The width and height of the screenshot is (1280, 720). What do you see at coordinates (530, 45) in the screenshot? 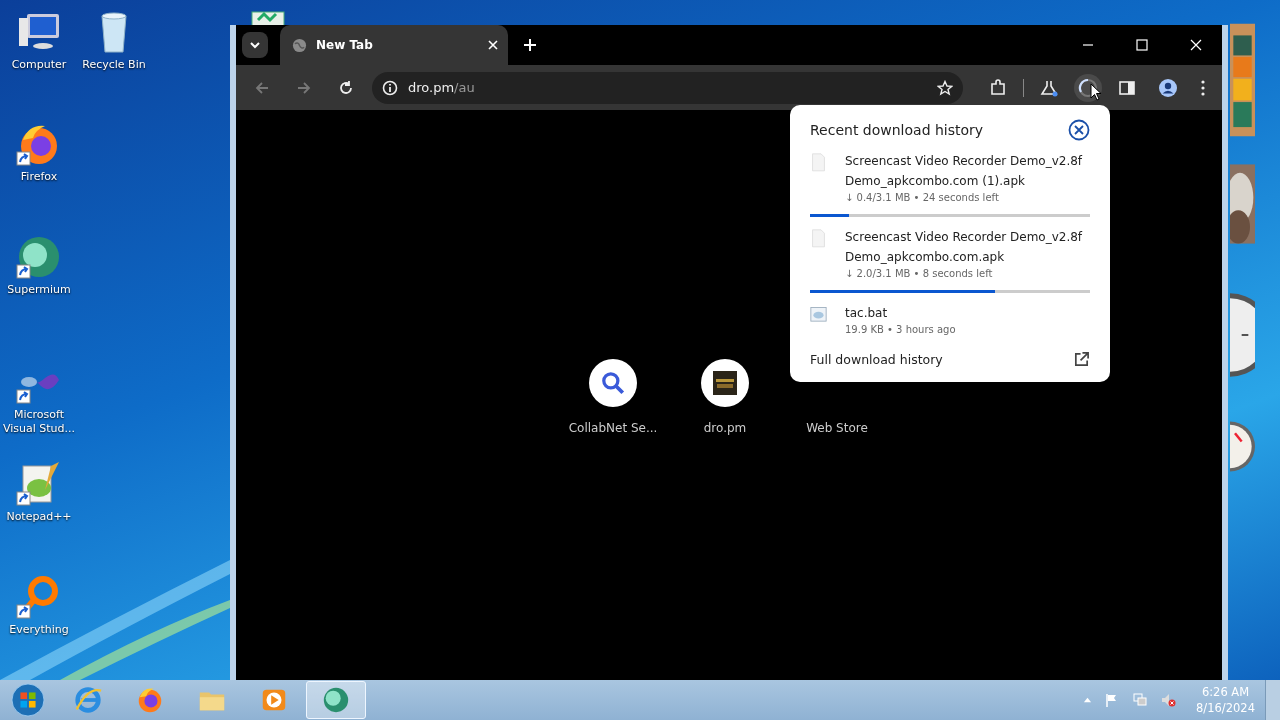
I see `new-tab-icon` at bounding box center [530, 45].